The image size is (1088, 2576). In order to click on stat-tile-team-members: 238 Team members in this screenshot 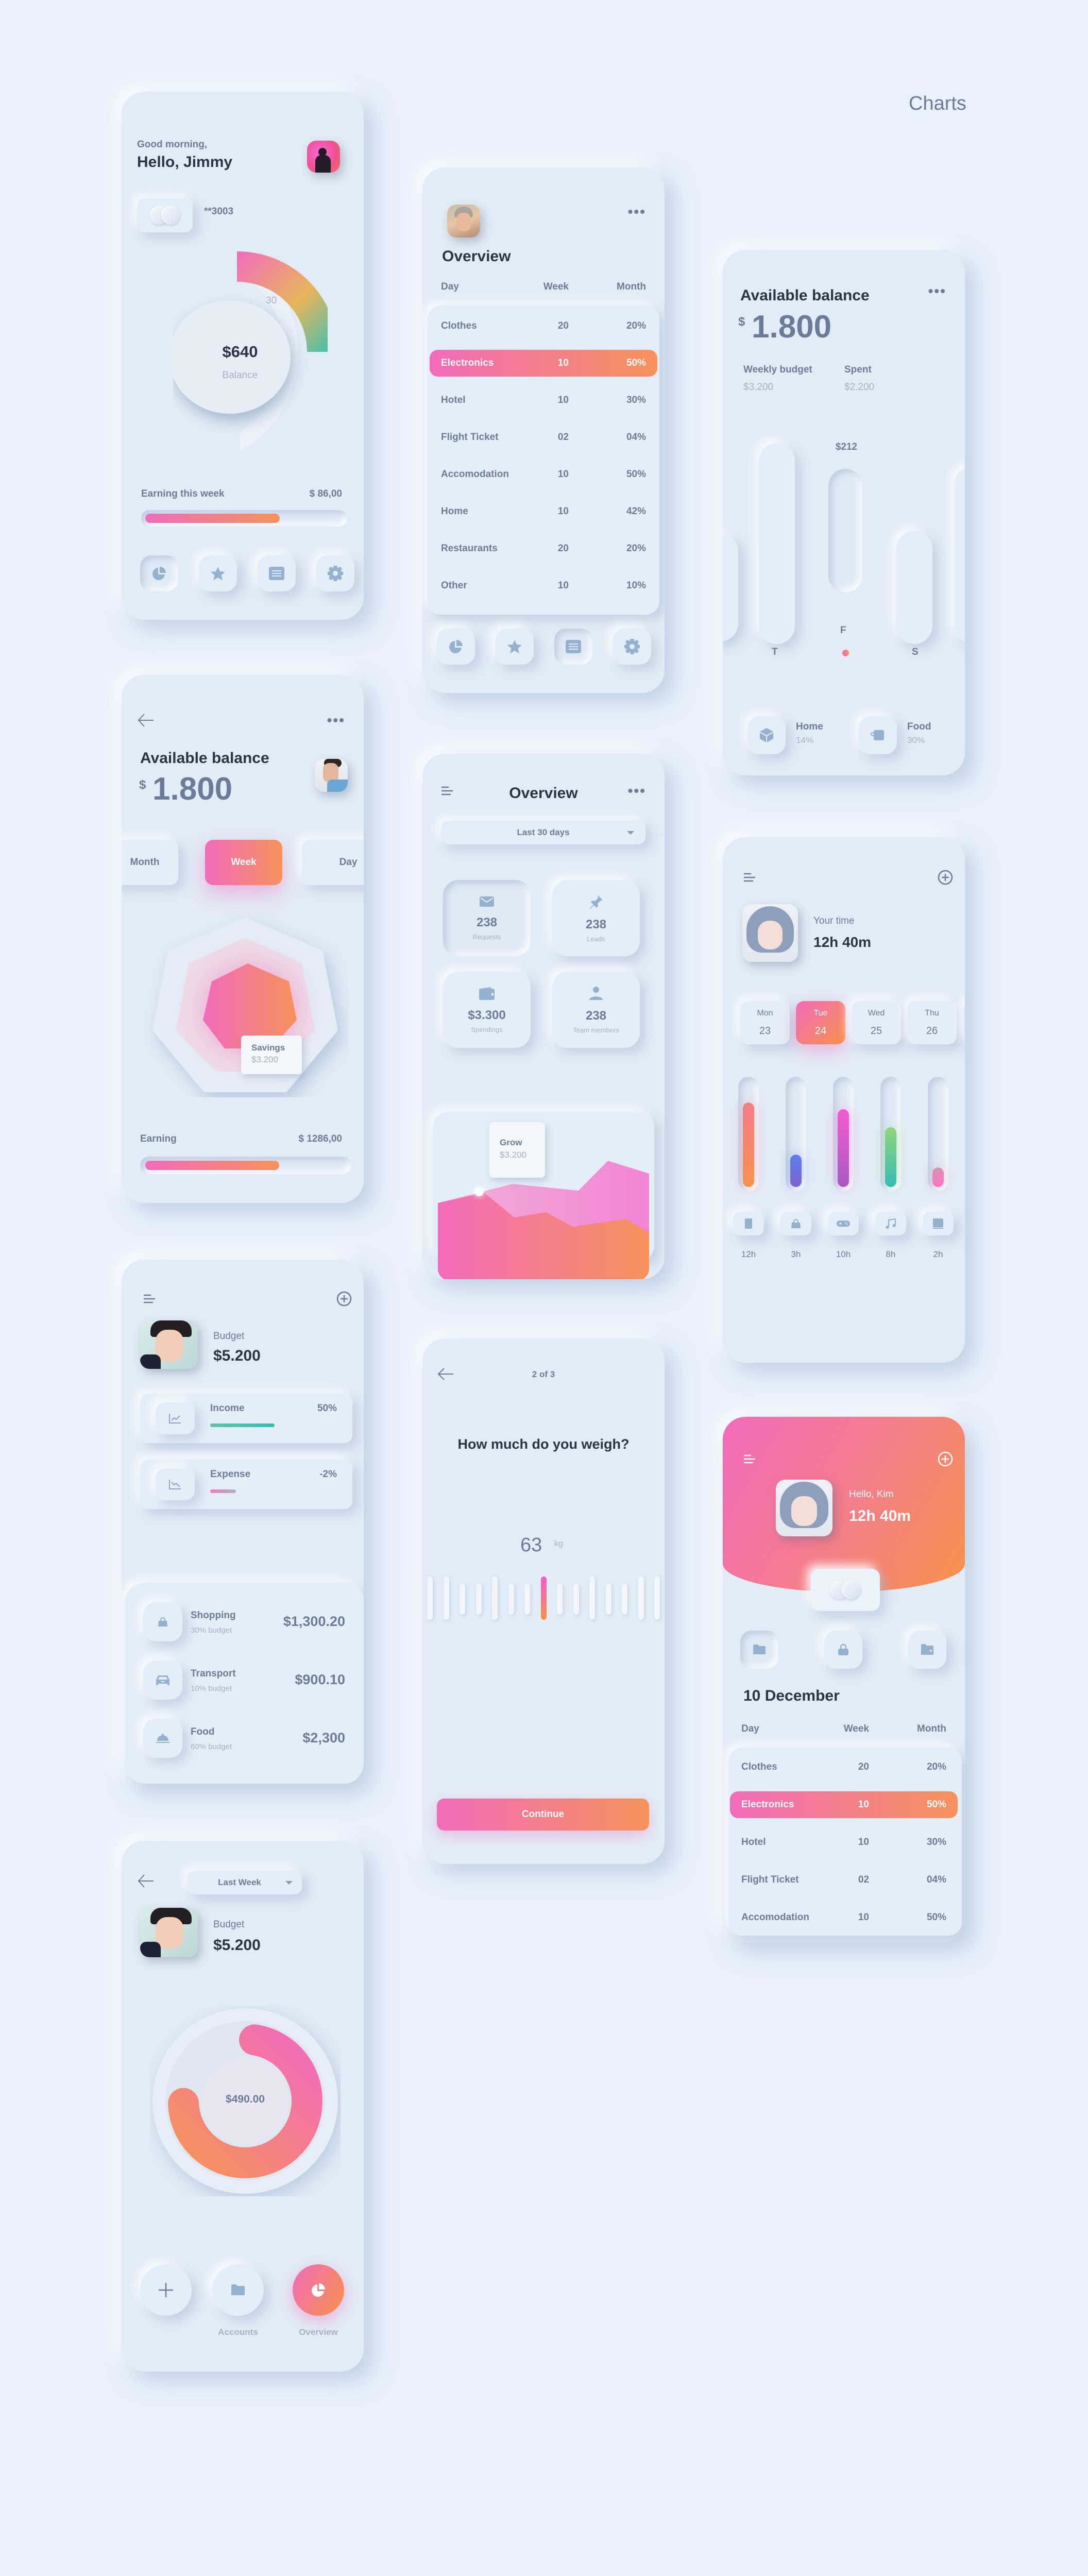, I will do `click(596, 1010)`.